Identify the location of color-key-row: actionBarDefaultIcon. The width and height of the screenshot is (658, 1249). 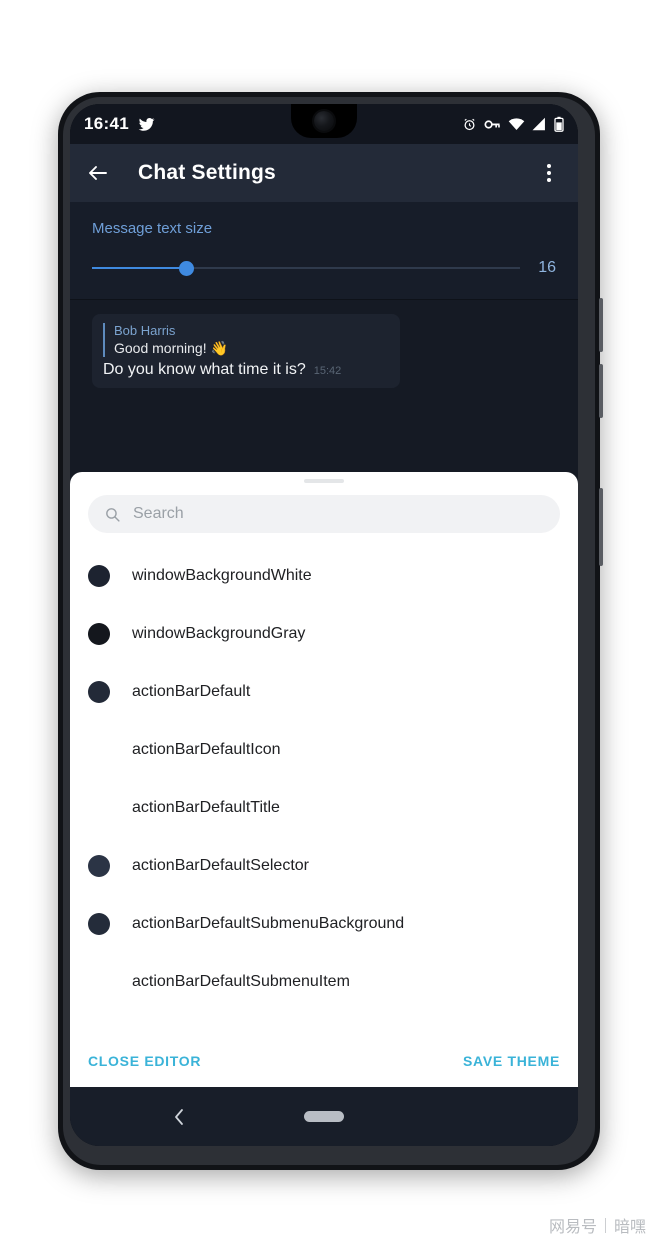
(324, 750).